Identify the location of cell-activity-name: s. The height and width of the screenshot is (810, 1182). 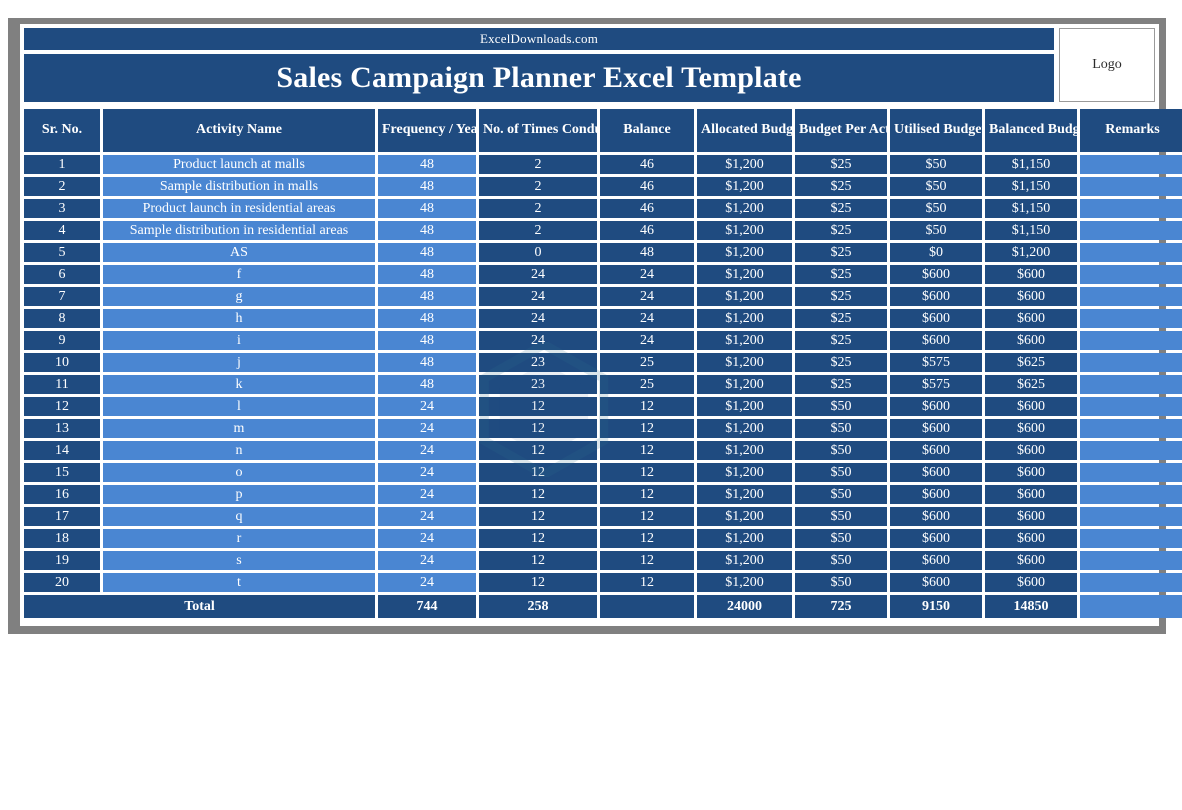
(239, 560).